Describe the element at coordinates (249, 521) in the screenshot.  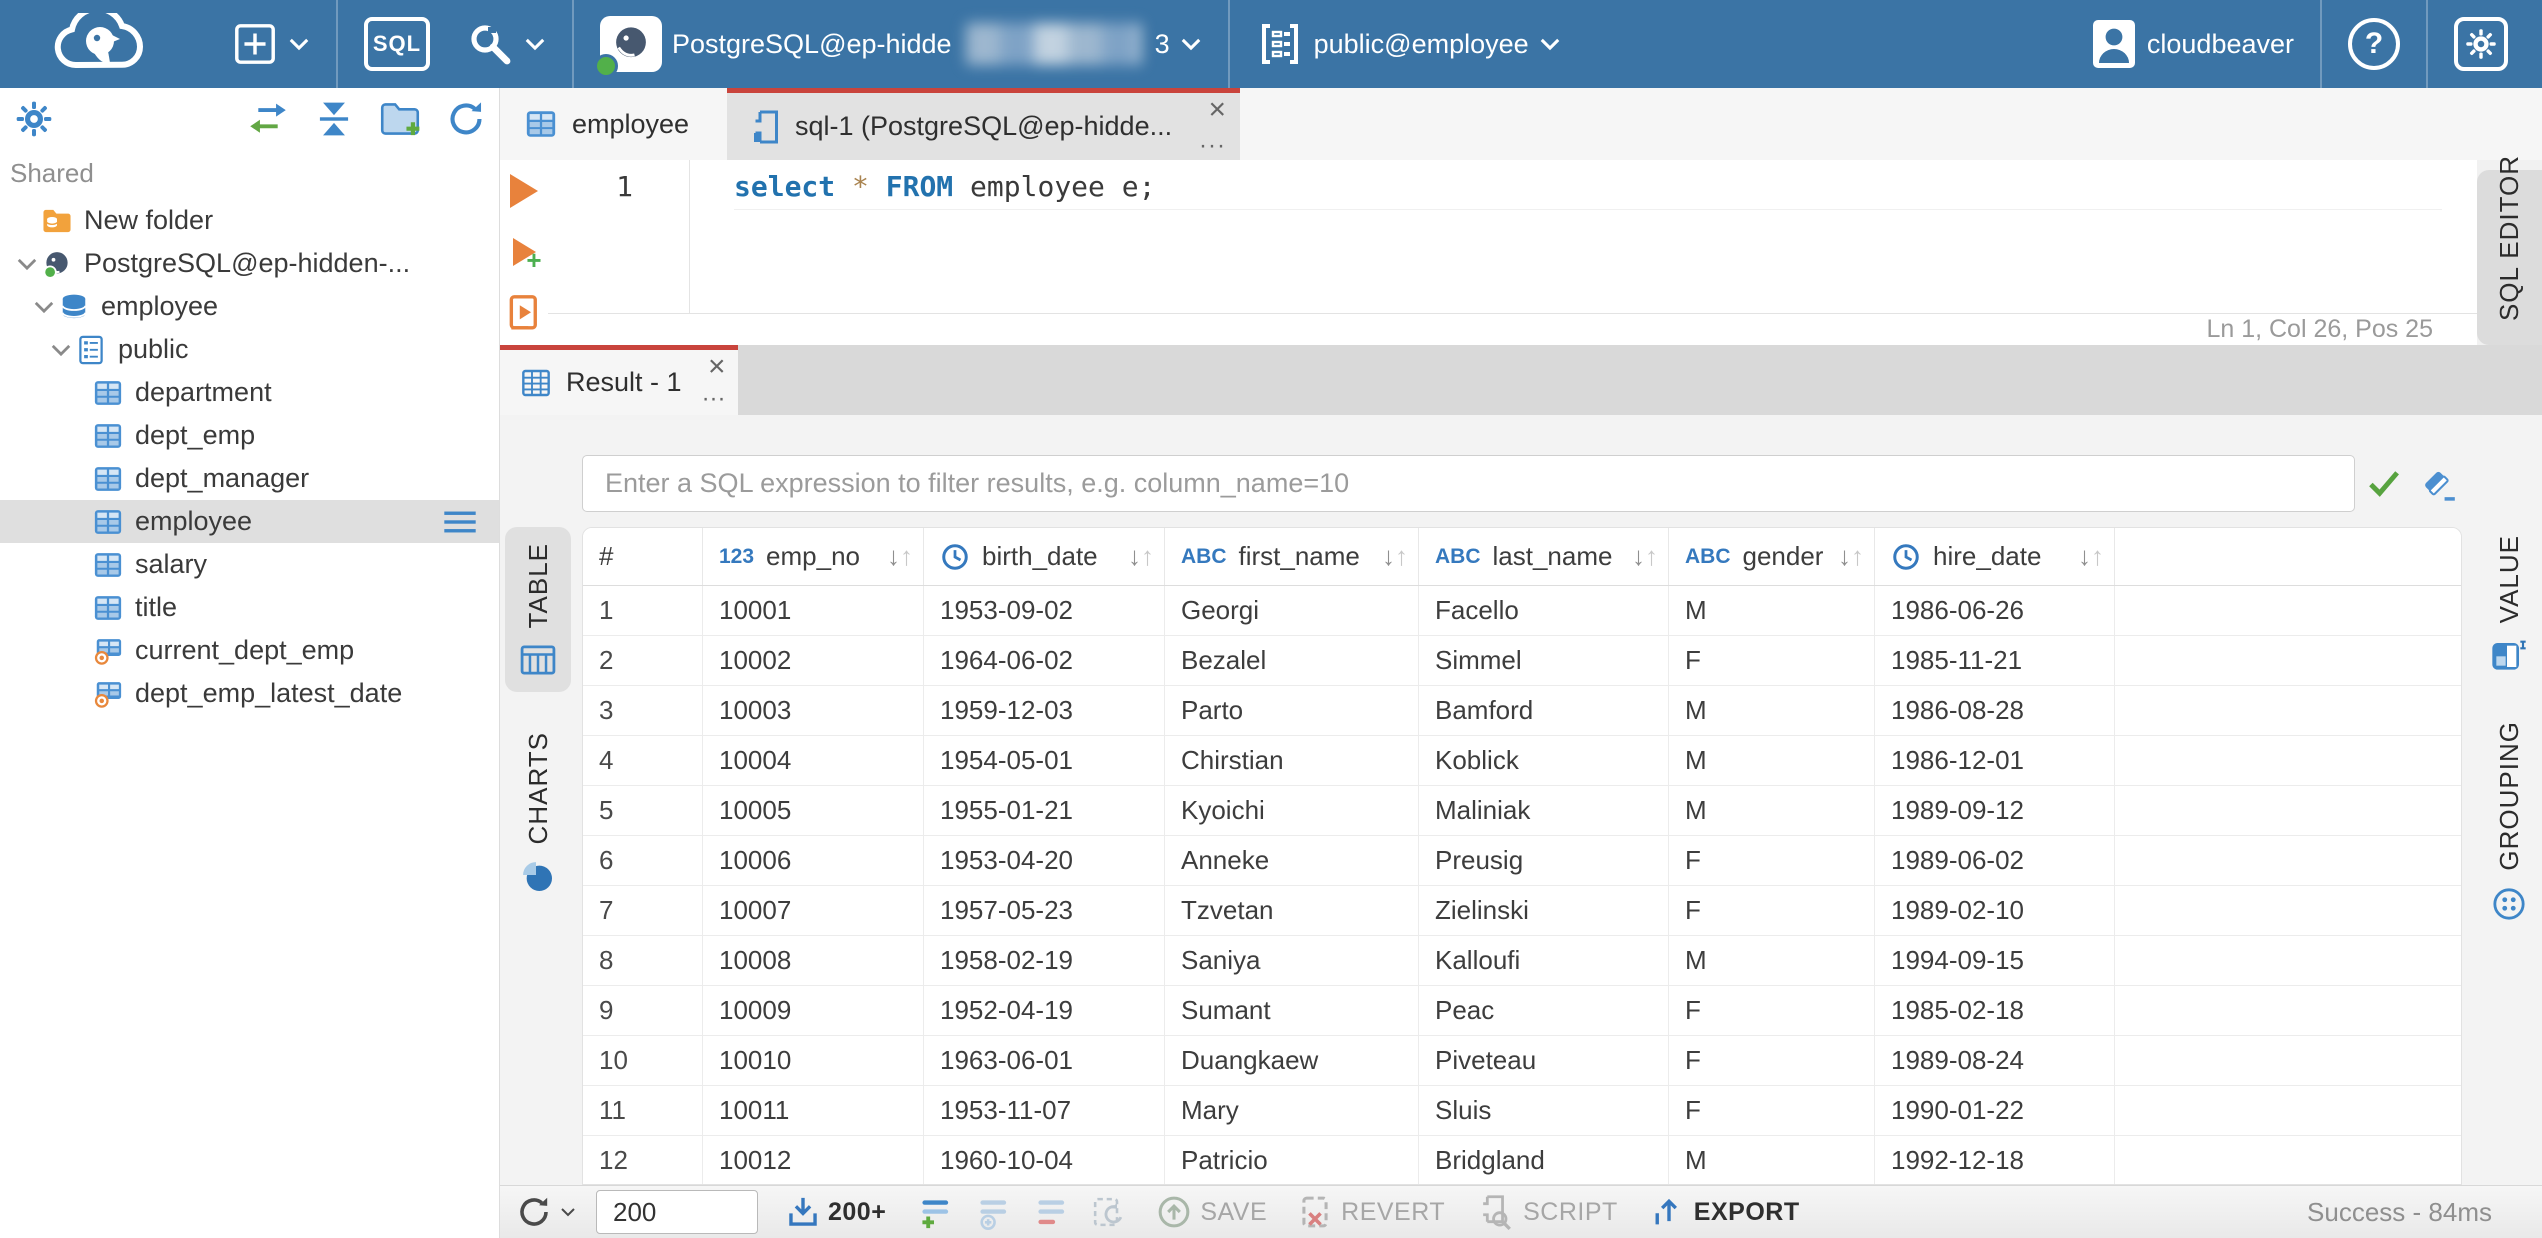
I see `tree-item-employee: employee` at that location.